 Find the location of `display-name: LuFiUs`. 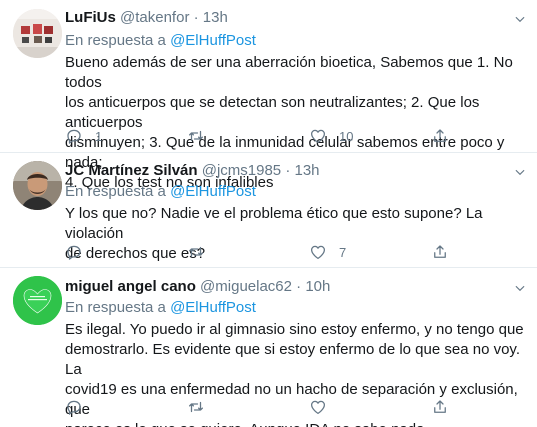

display-name: LuFiUs is located at coordinates (90, 17).